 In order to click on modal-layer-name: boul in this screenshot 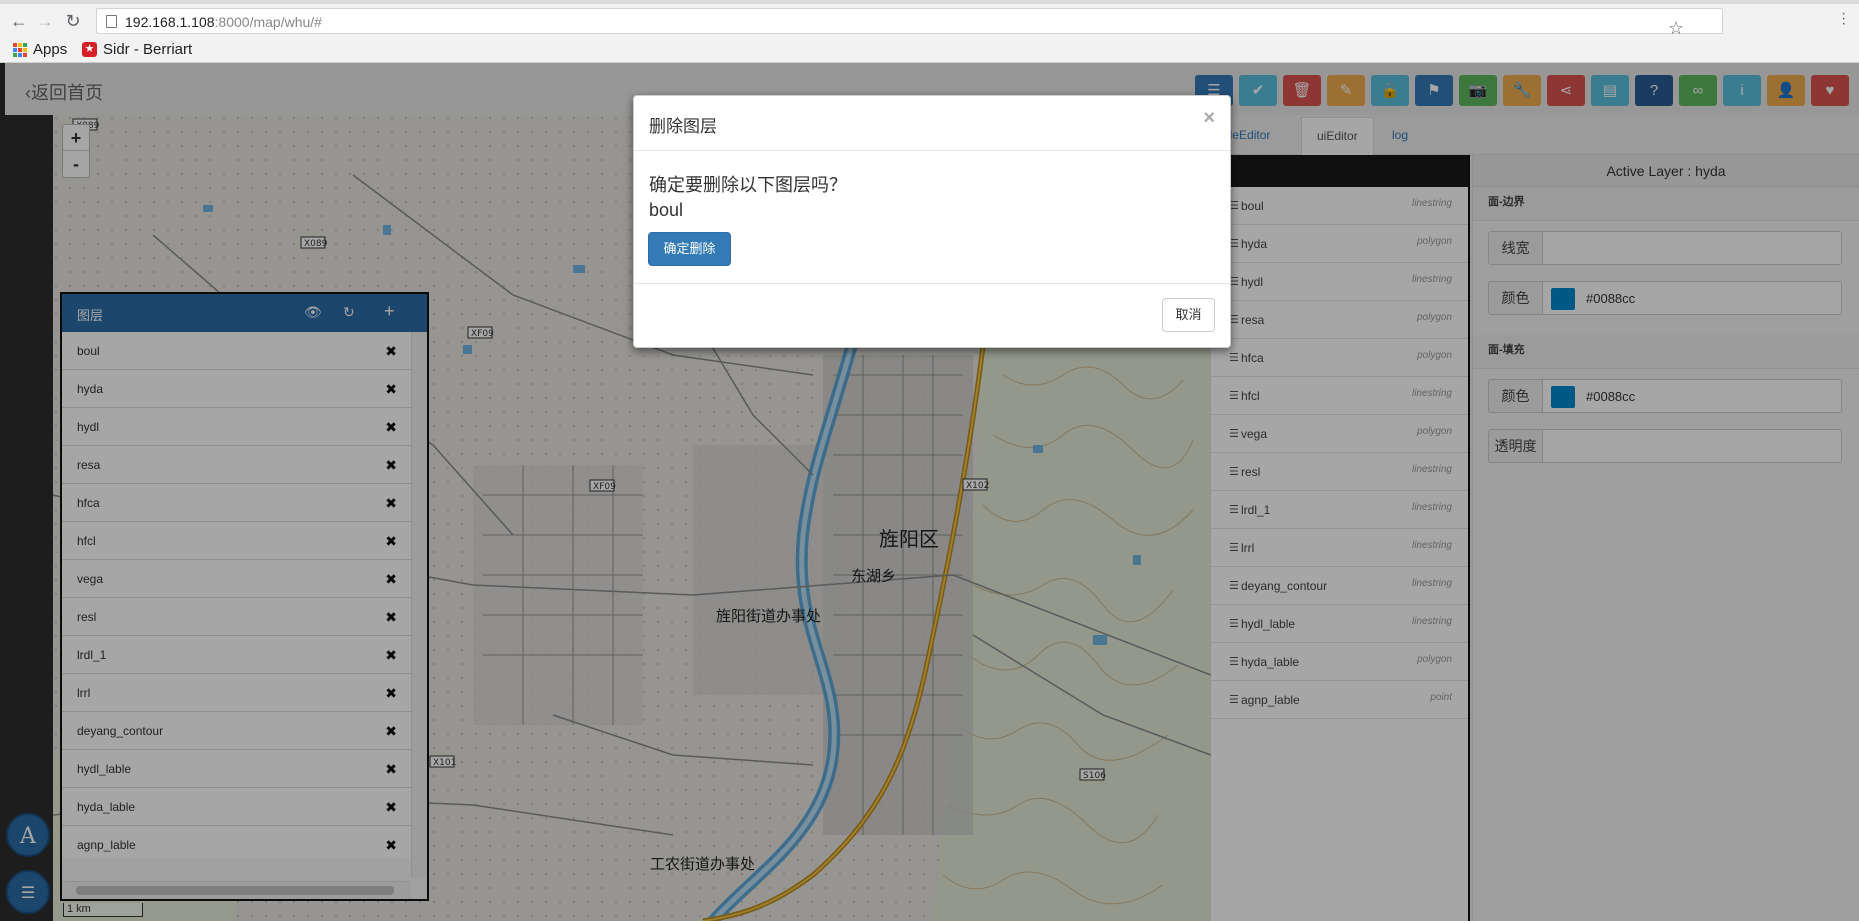, I will do `click(666, 210)`.